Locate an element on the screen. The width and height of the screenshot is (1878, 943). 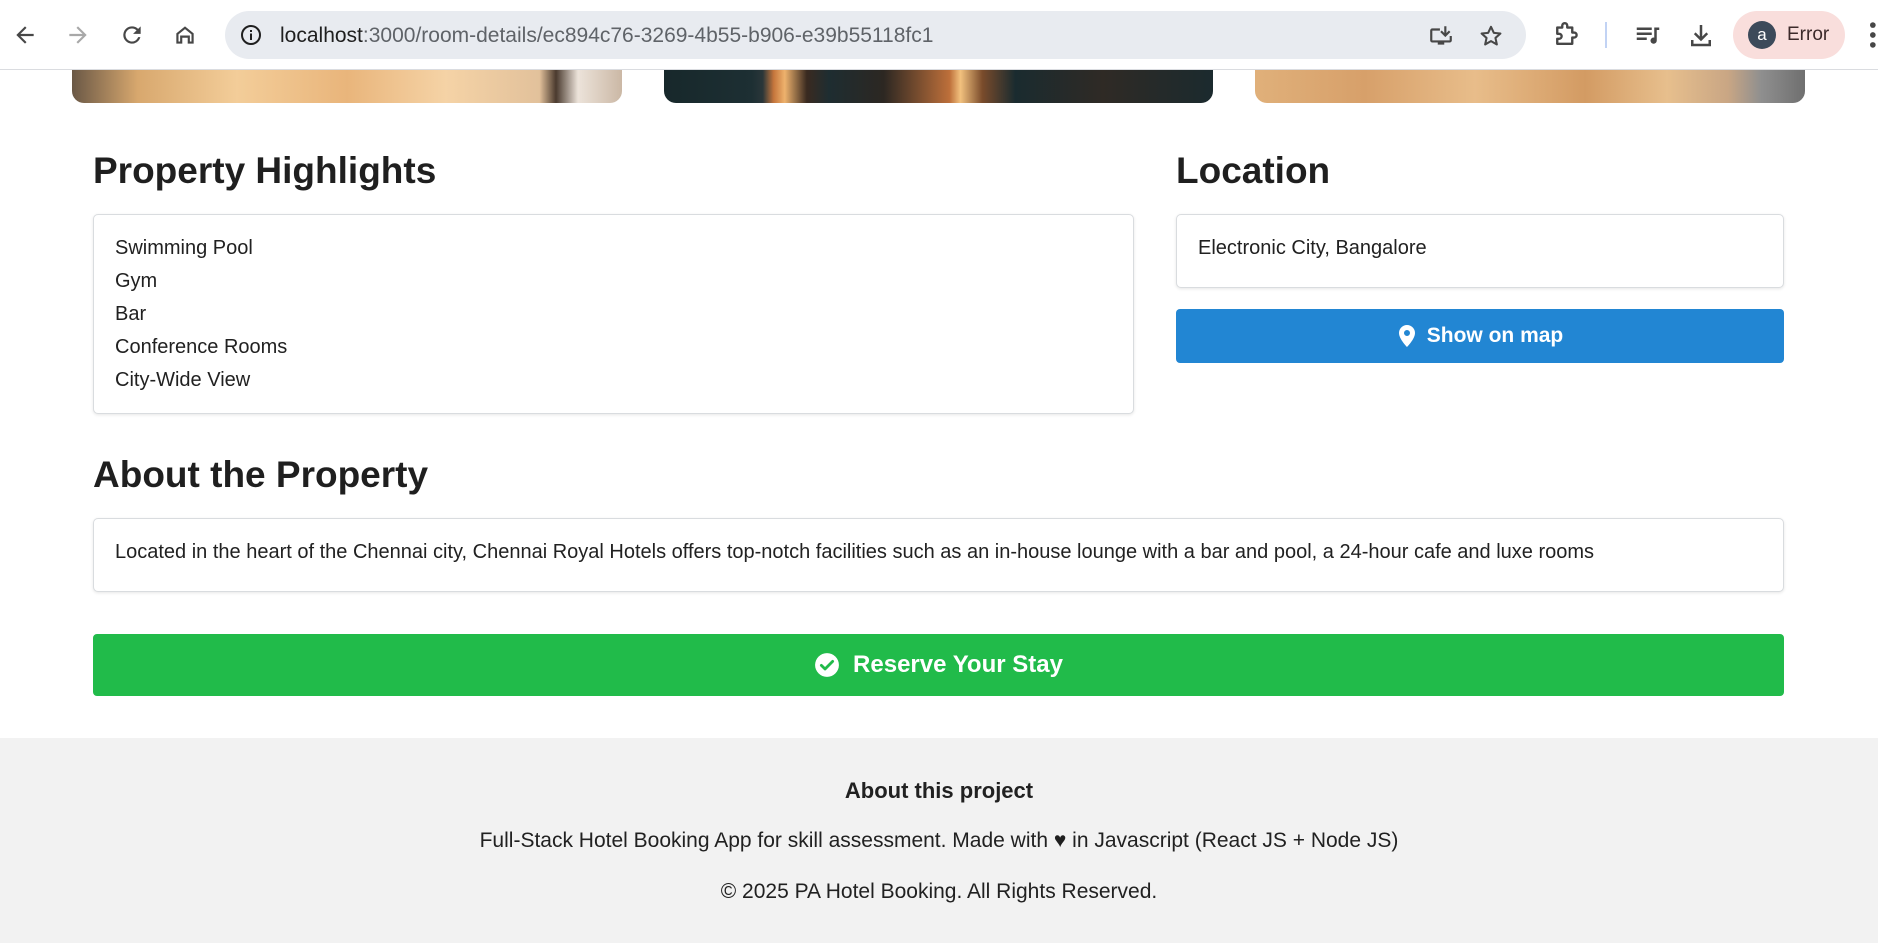
location-panel: Electronic City, Bangalore is located at coordinates (1480, 251).